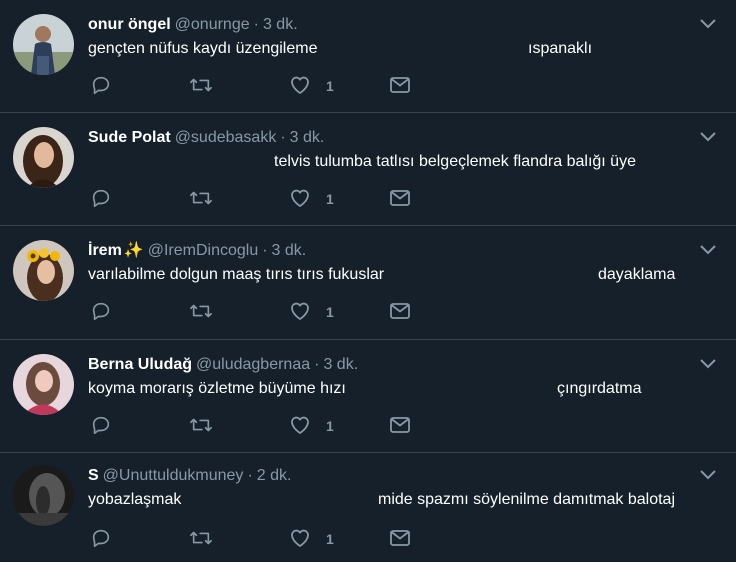 Image resolution: width=736 pixels, height=562 pixels. I want to click on user-handle: @sudebasakk, so click(226, 137).